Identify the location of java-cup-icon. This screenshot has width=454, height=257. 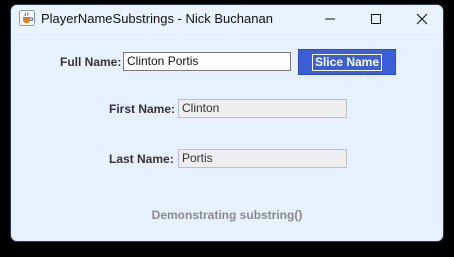
(27, 18).